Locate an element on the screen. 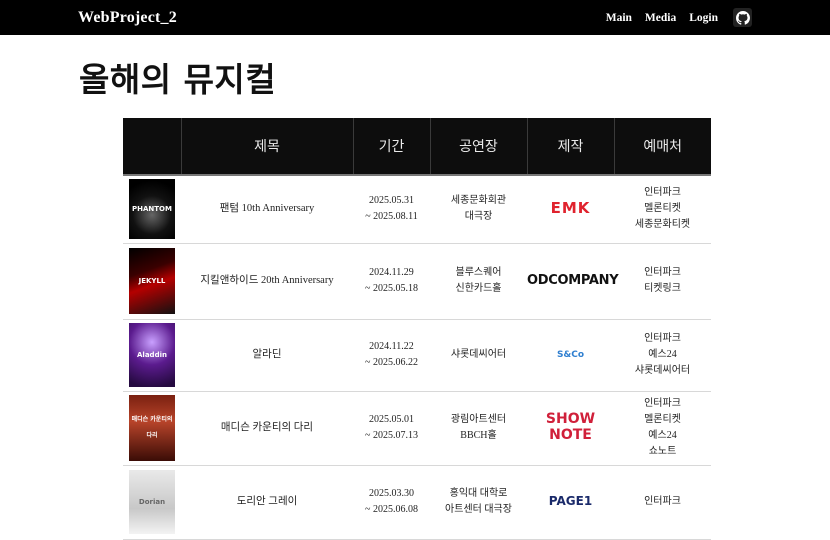 Image resolution: width=830 pixels, height=540 pixels. musical-title: 알라딘 is located at coordinates (267, 355).